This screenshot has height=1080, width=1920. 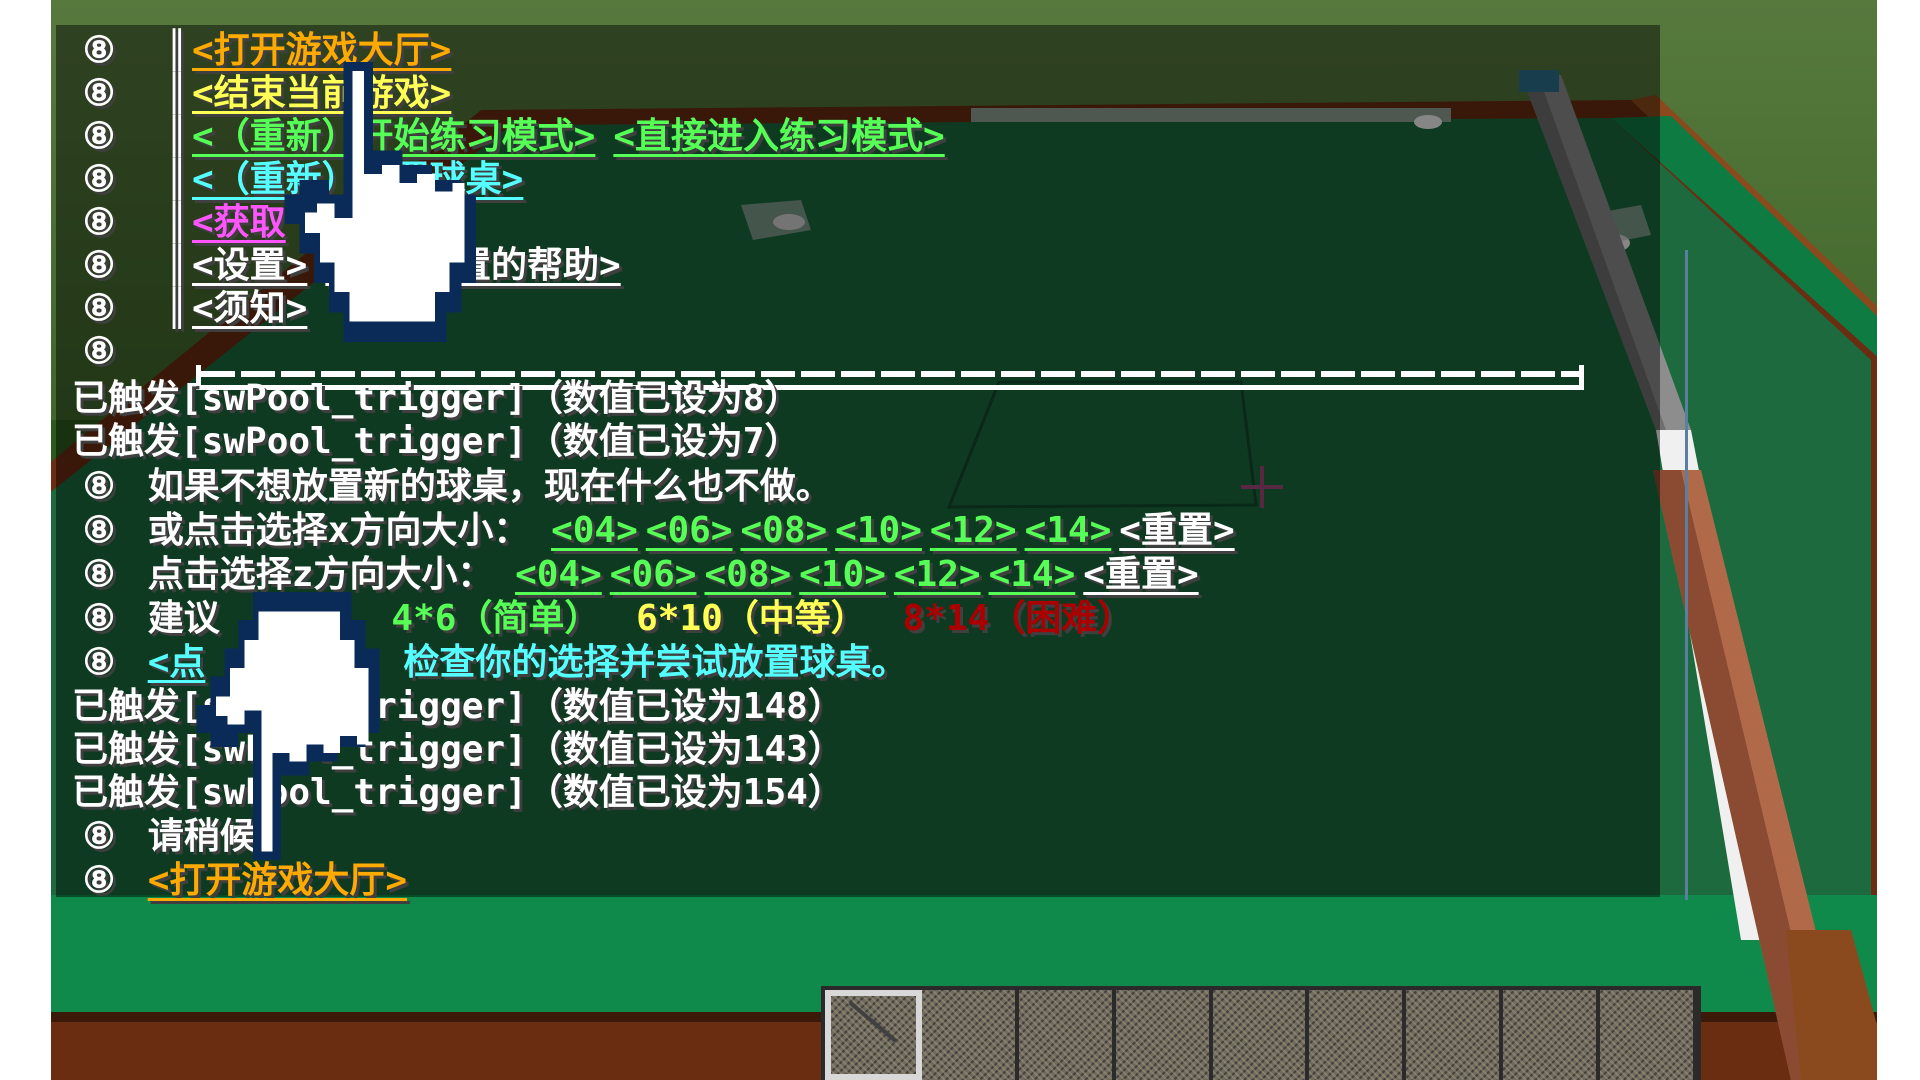 I want to click on trigger-message: 已触发[swPool_trigger]（数值已设为7）, so click(x=436, y=441).